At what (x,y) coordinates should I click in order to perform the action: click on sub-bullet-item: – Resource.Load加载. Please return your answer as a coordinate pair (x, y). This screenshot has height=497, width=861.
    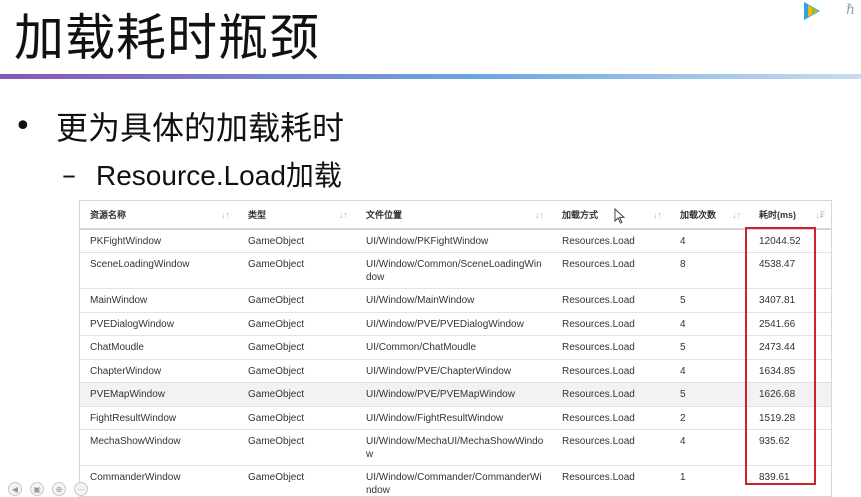
    Looking at the image, I should click on (202, 174).